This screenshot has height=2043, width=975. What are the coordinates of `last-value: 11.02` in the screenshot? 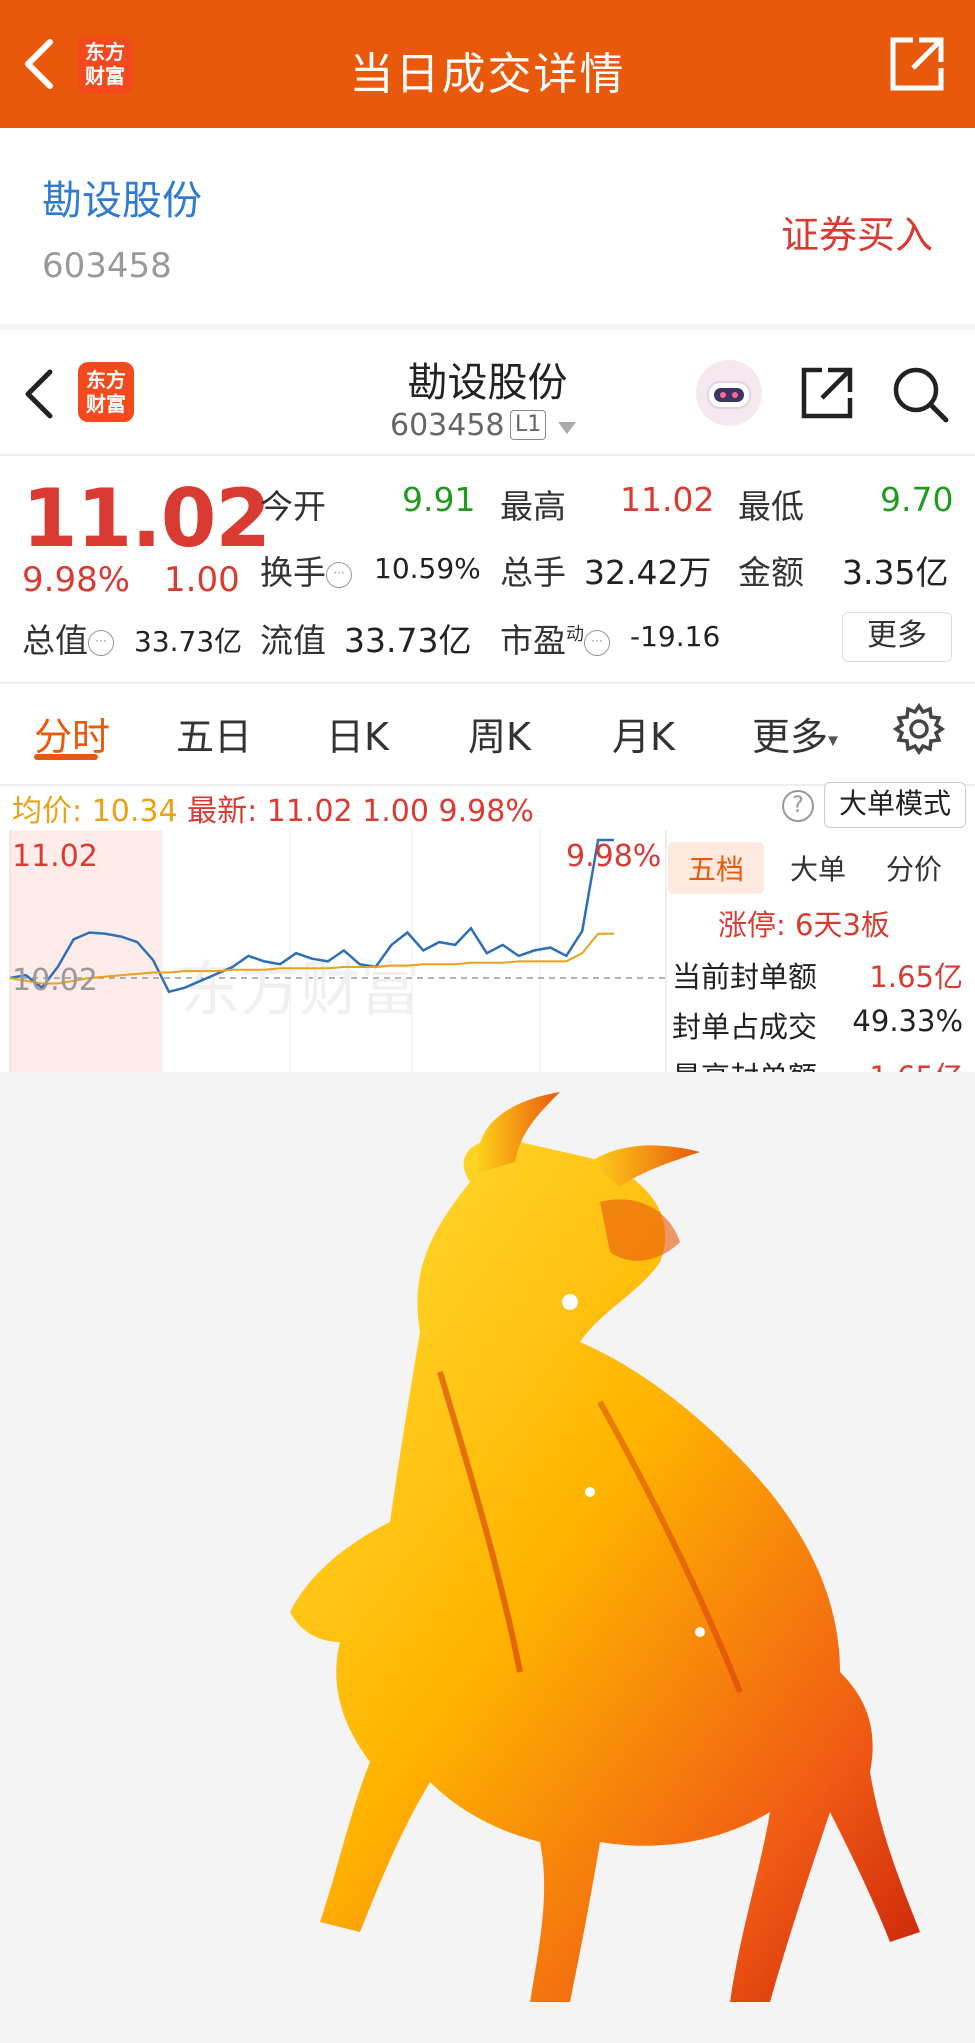 It's located at (309, 811).